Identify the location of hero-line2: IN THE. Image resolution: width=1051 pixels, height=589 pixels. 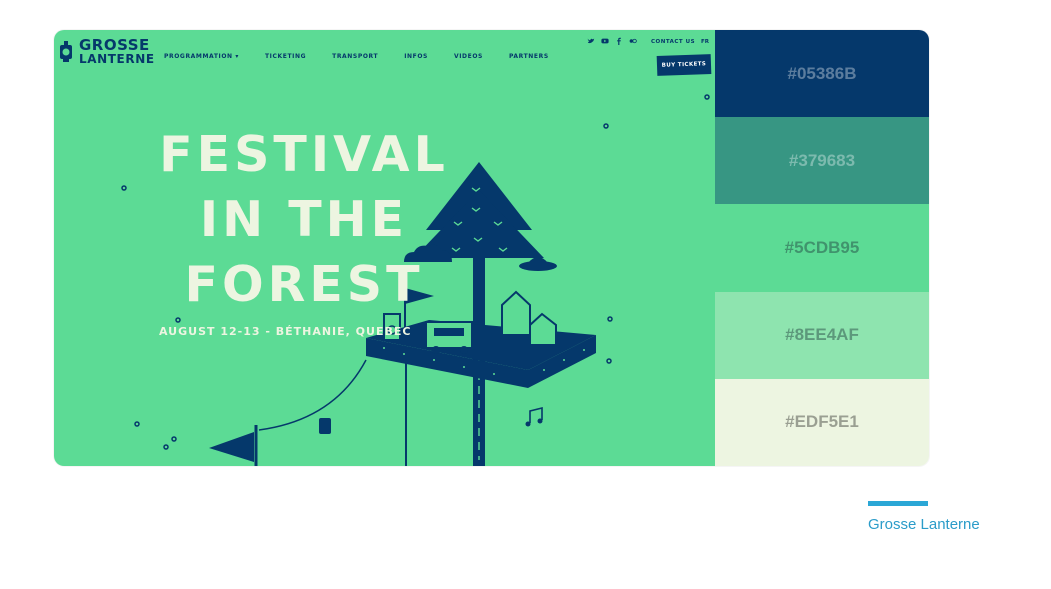
(304, 219).